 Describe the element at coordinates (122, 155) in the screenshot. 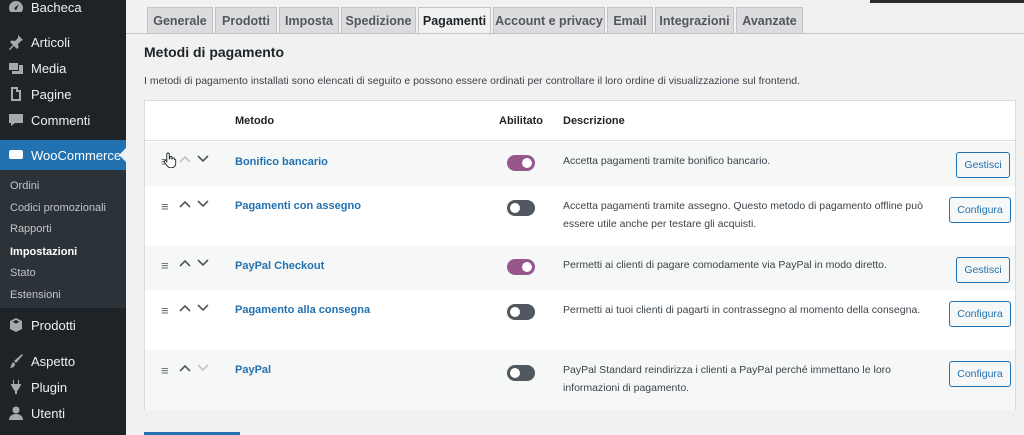

I see `current-menu-arrow` at that location.